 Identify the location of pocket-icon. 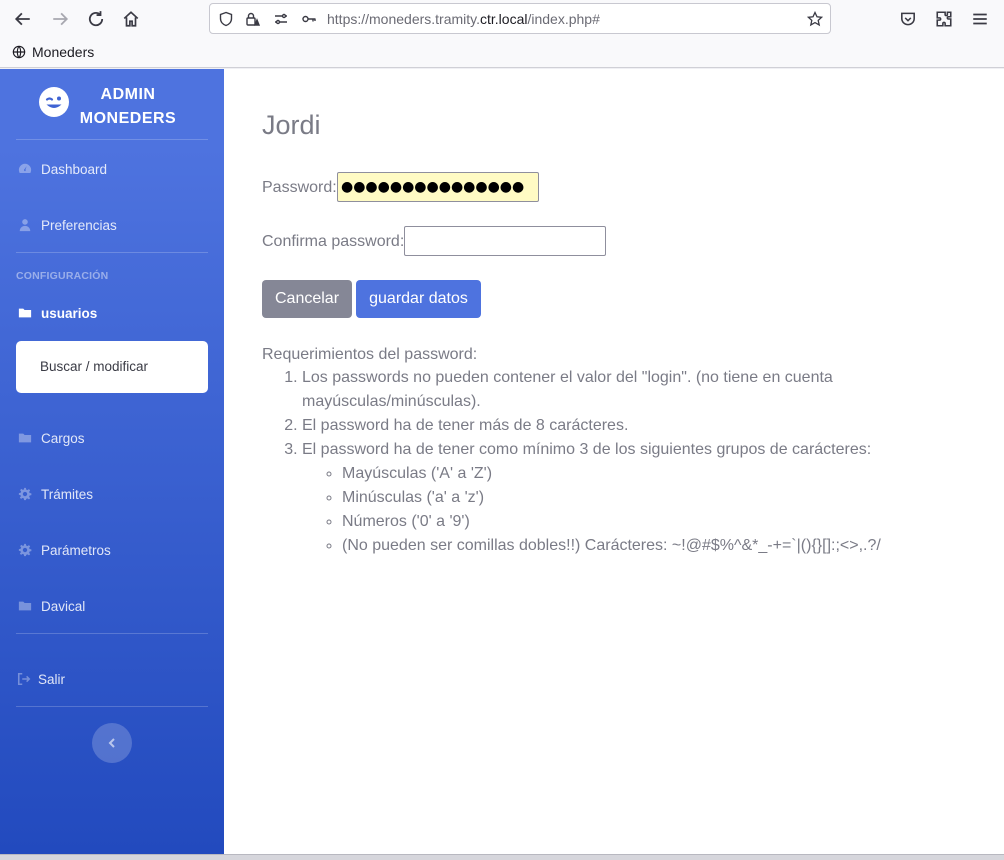
(908, 19).